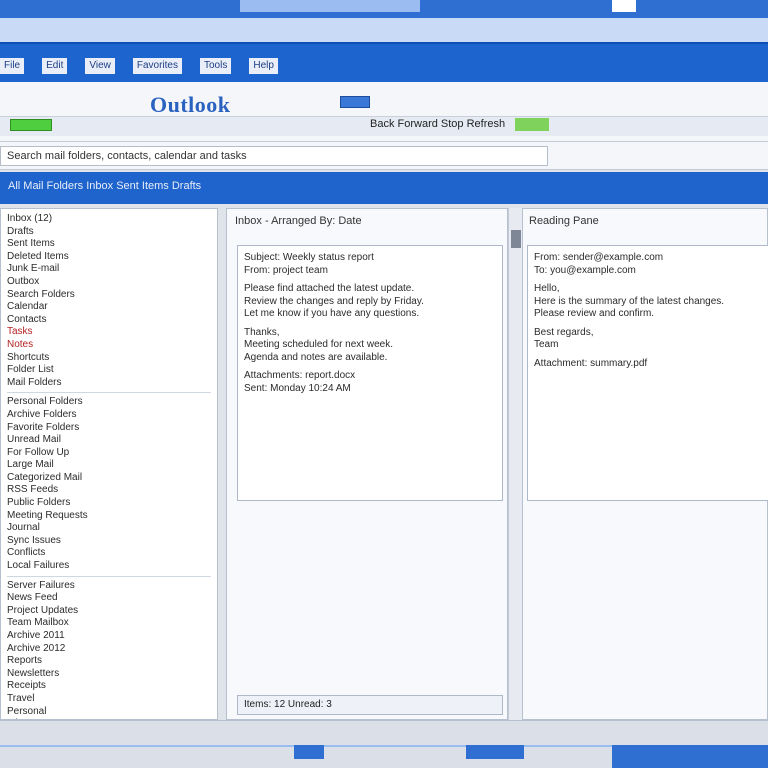 The height and width of the screenshot is (768, 768). What do you see at coordinates (515, 464) in the screenshot?
I see `vertical-scrollbar` at bounding box center [515, 464].